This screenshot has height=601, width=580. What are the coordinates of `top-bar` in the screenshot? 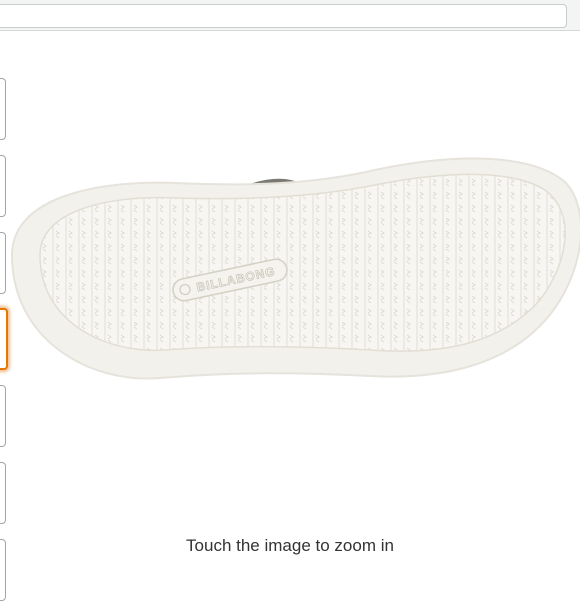 It's located at (290, 15).